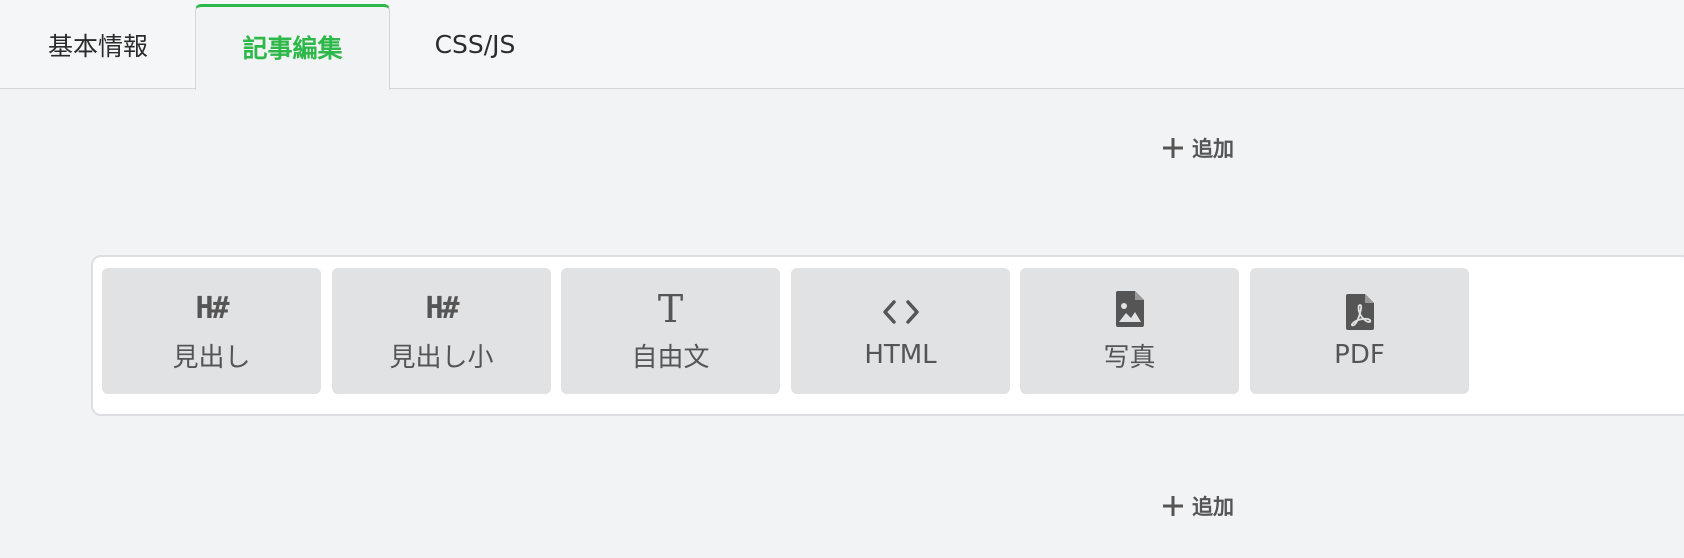  I want to click on block-label: 写真, so click(1129, 357).